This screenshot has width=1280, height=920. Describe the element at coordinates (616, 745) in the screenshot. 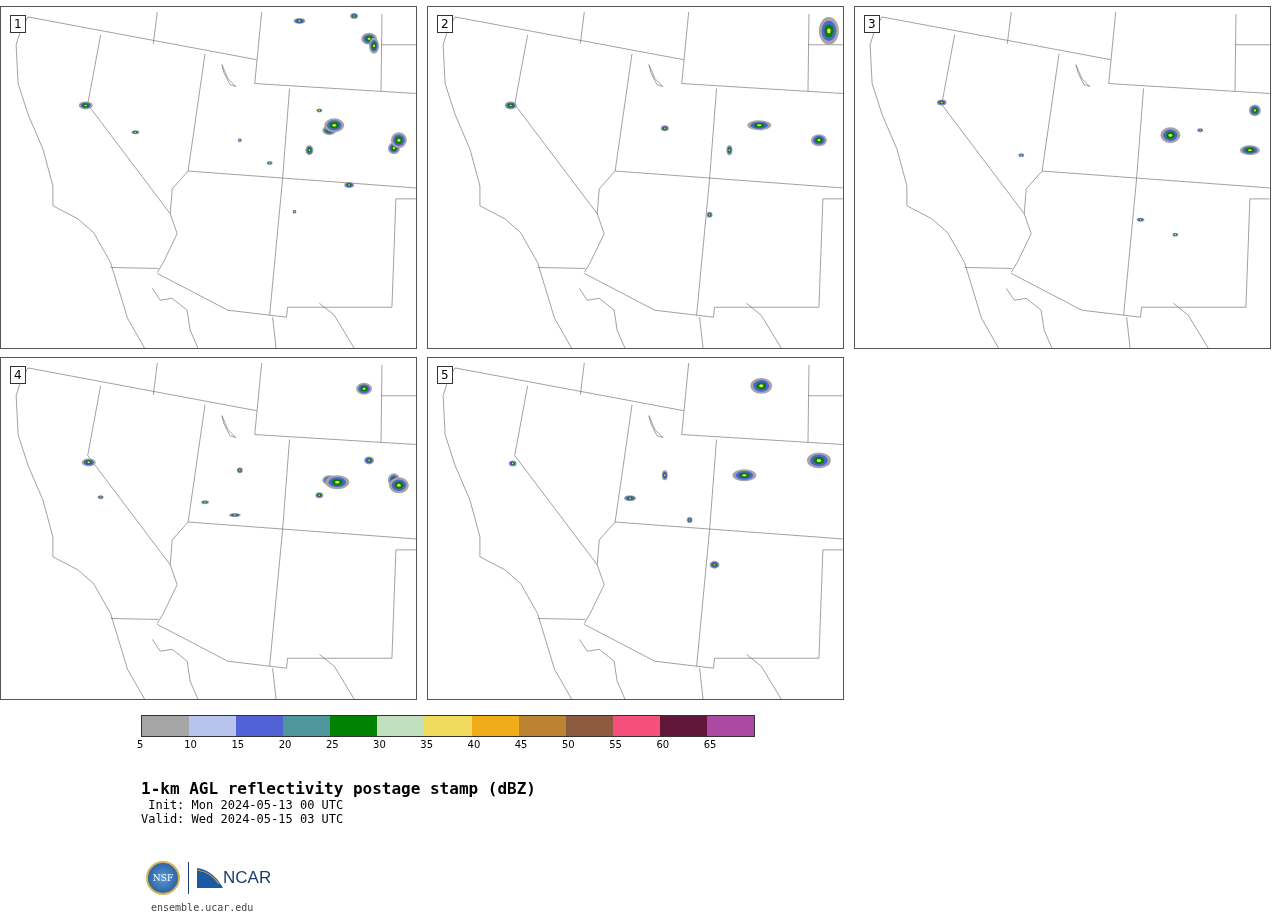

I see `scale-tick-label: 55` at that location.